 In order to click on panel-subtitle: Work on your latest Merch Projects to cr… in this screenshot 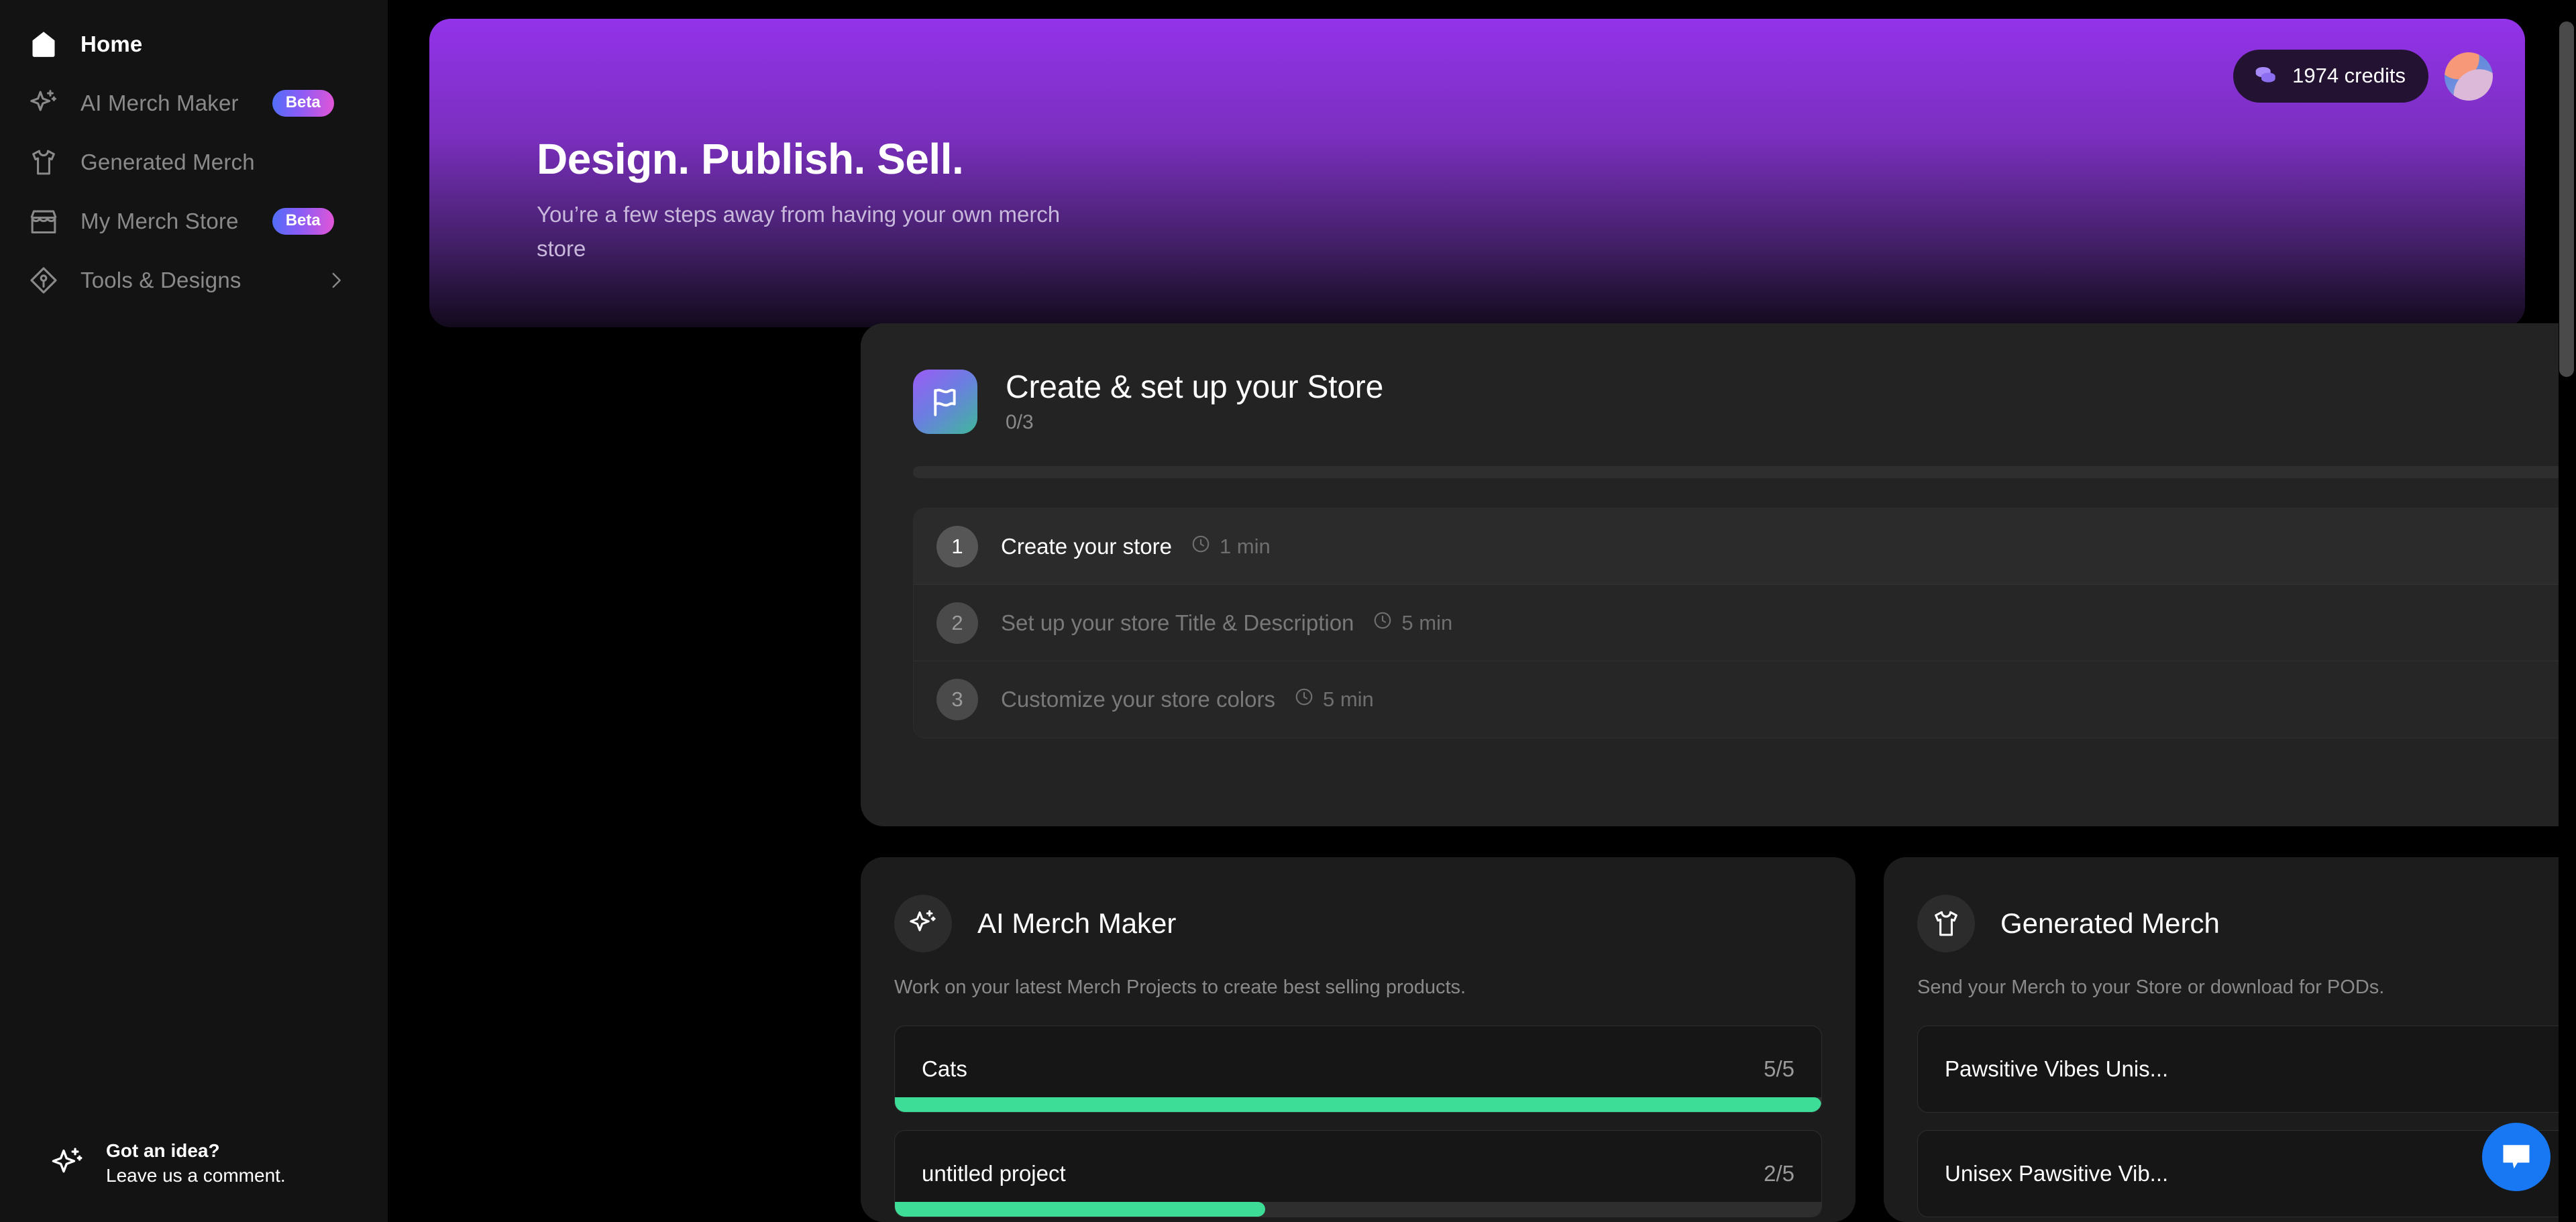, I will do `click(1180, 987)`.